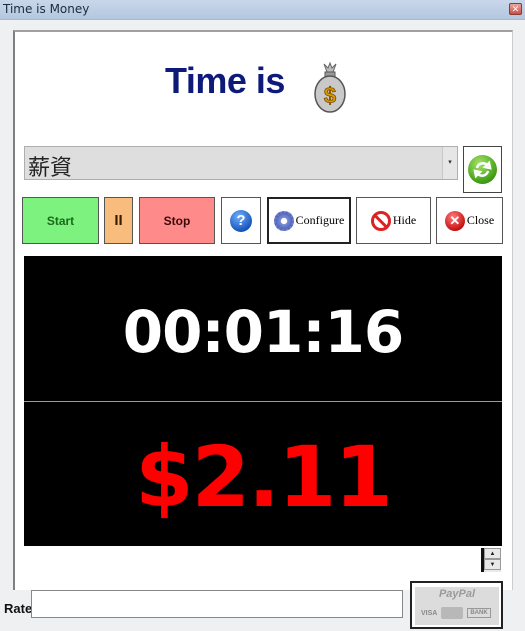  I want to click on pause-button: II, so click(118, 220).